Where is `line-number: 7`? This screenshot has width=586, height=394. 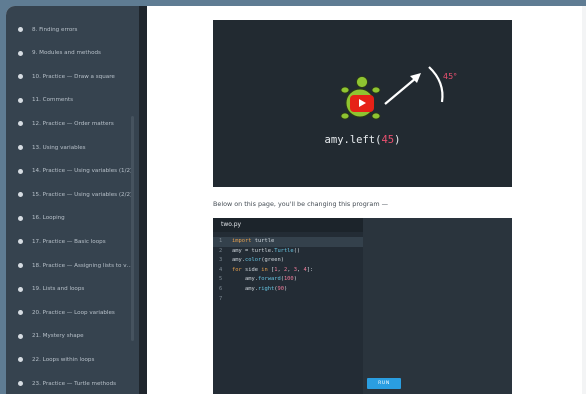
line-number: 7 is located at coordinates (221, 298).